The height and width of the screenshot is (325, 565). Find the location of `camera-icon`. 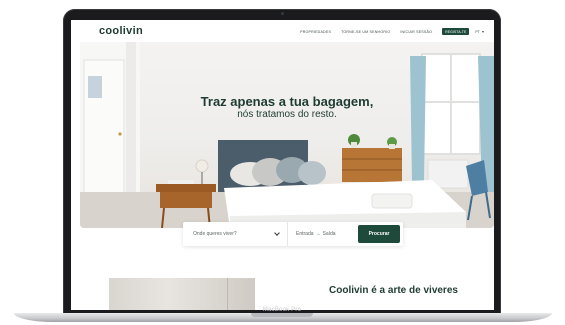

camera-icon is located at coordinates (282, 13).